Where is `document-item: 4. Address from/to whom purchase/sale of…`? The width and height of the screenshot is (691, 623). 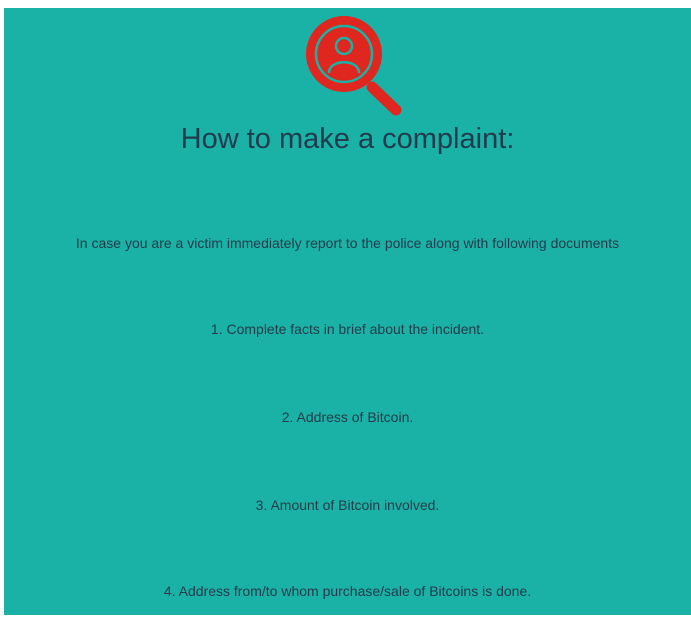
document-item: 4. Address from/to whom purchase/sale of… is located at coordinates (347, 591).